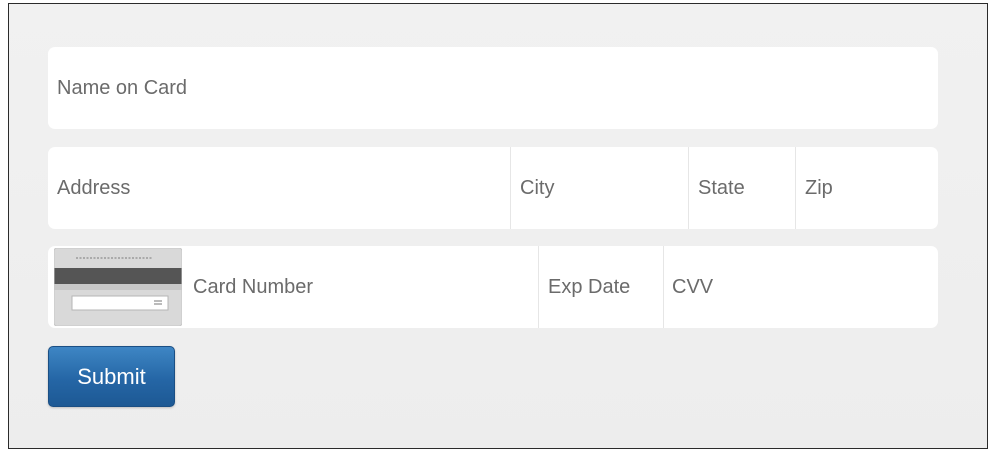 This screenshot has height=451, width=990. Describe the element at coordinates (693, 286) in the screenshot. I see `cvv-placeholder: CVV` at that location.